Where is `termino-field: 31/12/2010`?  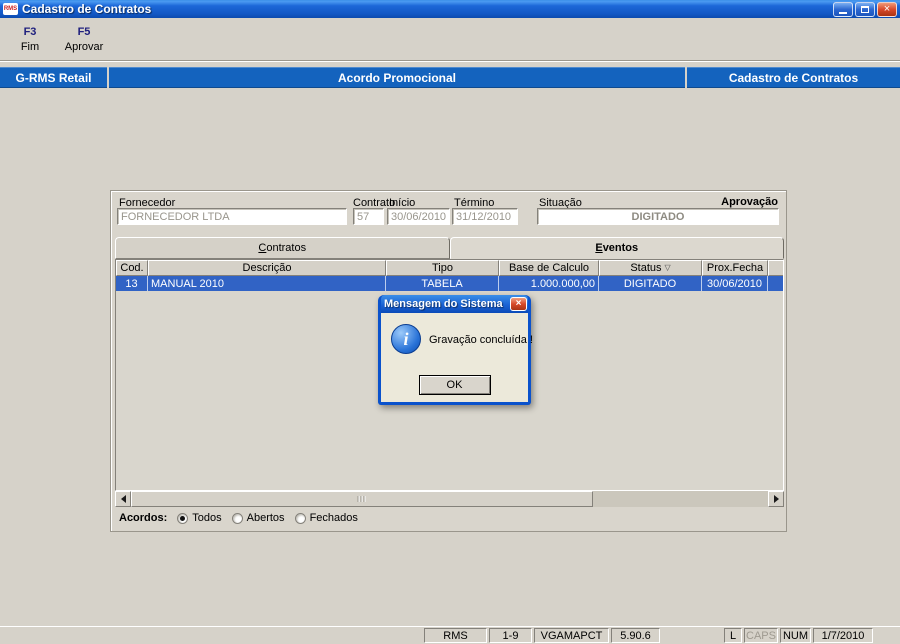
termino-field: 31/12/2010 is located at coordinates (485, 216).